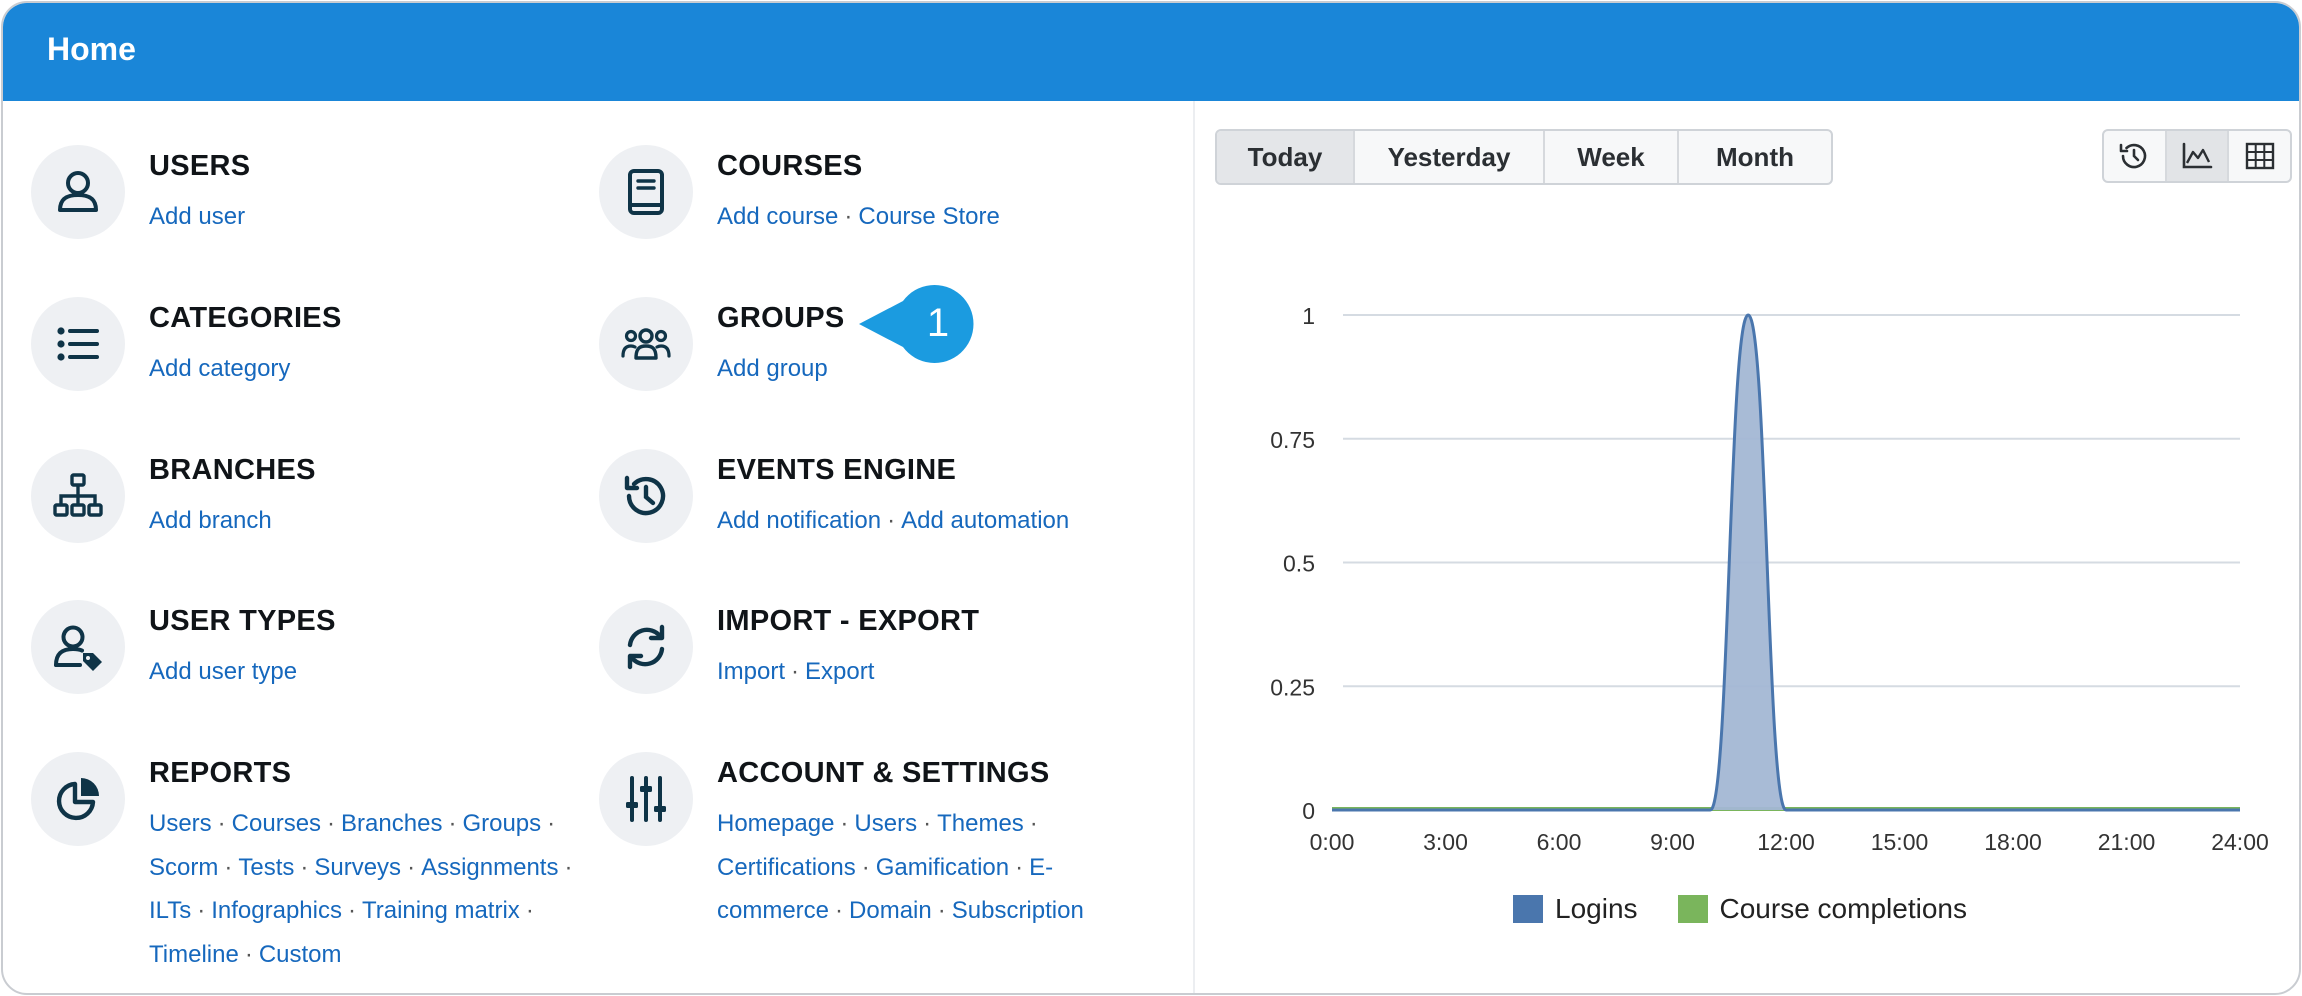 The image size is (2302, 996). Describe the element at coordinates (1559, 842) in the screenshot. I see `x-tick-label: 6:00` at that location.